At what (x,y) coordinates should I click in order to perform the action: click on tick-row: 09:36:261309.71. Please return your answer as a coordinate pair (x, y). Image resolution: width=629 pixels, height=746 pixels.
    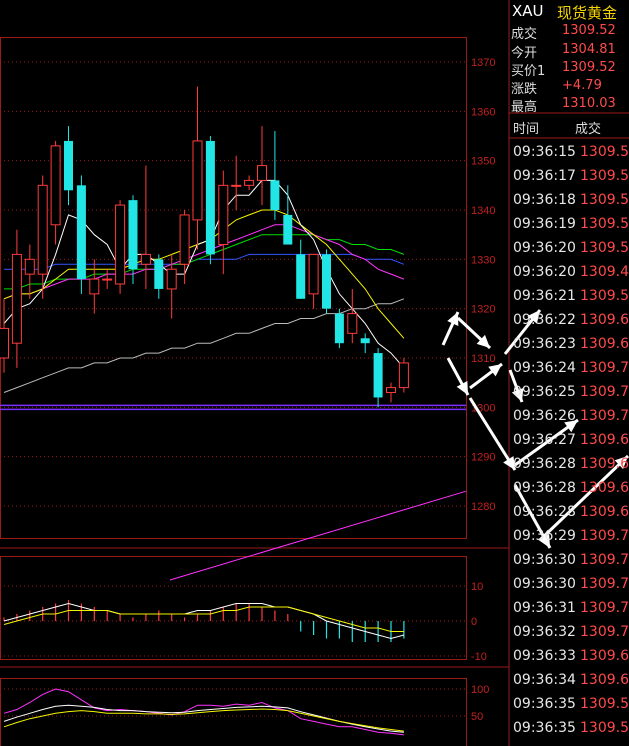
    Looking at the image, I should click on (569, 417).